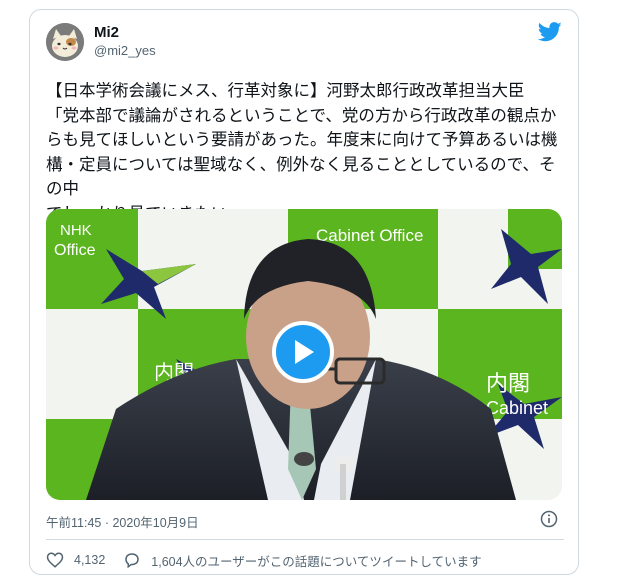  What do you see at coordinates (369, 235) in the screenshot?
I see `sign-cabinet-office: Cabinet Office` at bounding box center [369, 235].